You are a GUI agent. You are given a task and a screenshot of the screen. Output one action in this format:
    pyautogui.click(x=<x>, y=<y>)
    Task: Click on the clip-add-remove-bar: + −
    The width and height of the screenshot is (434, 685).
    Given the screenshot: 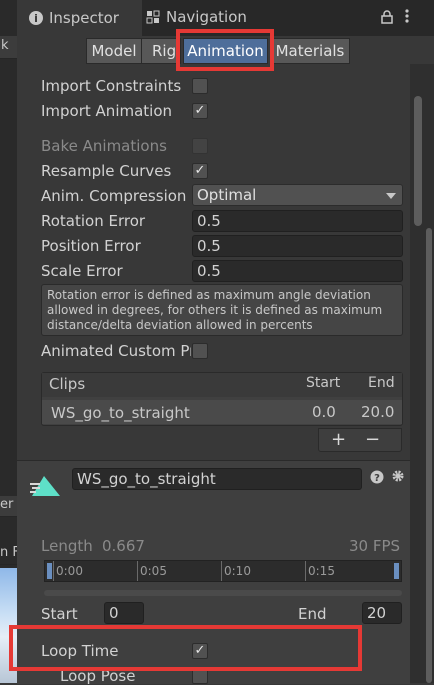 What is the action you would take?
    pyautogui.click(x=360, y=440)
    